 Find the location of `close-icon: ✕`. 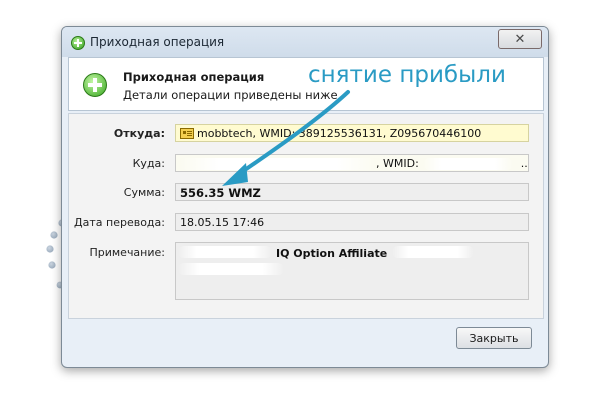

close-icon: ✕ is located at coordinates (520, 39).